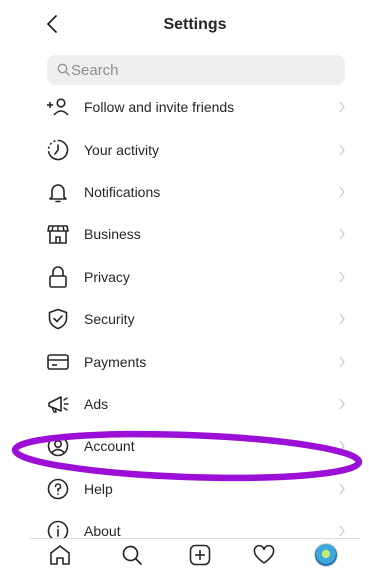 The image size is (369, 570). What do you see at coordinates (195, 361) in the screenshot?
I see `menu-item-payments: Payments` at bounding box center [195, 361].